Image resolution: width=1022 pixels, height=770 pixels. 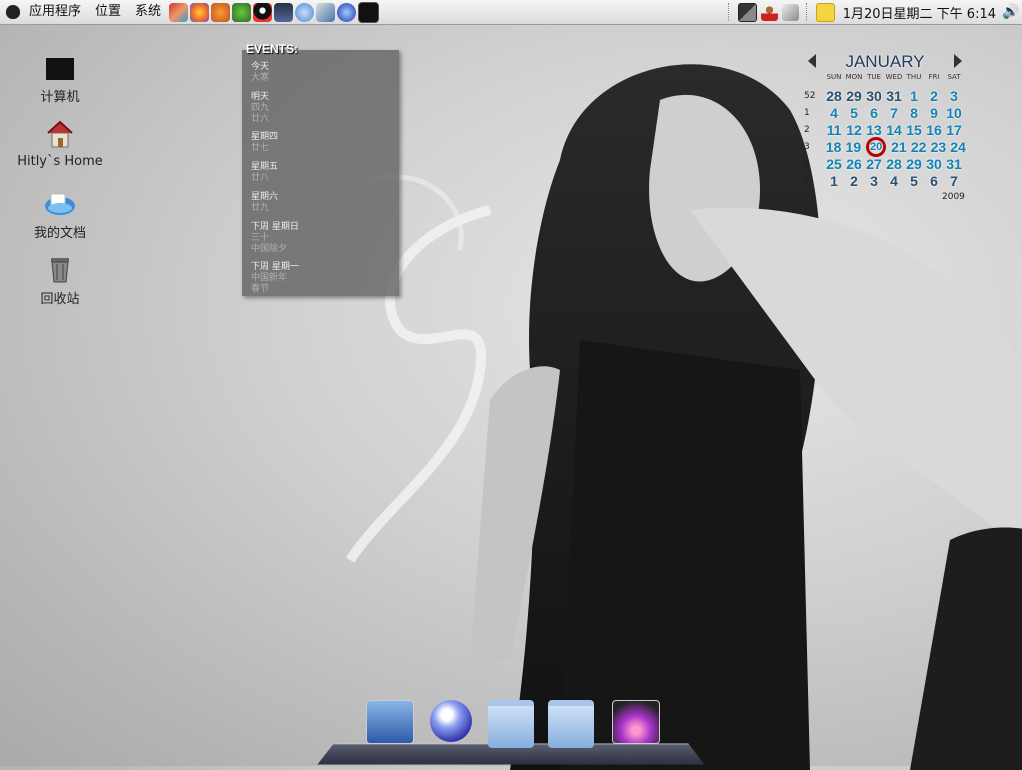 What do you see at coordinates (60, 78) in the screenshot?
I see `desktop-icon-computer: 计算机` at bounding box center [60, 78].